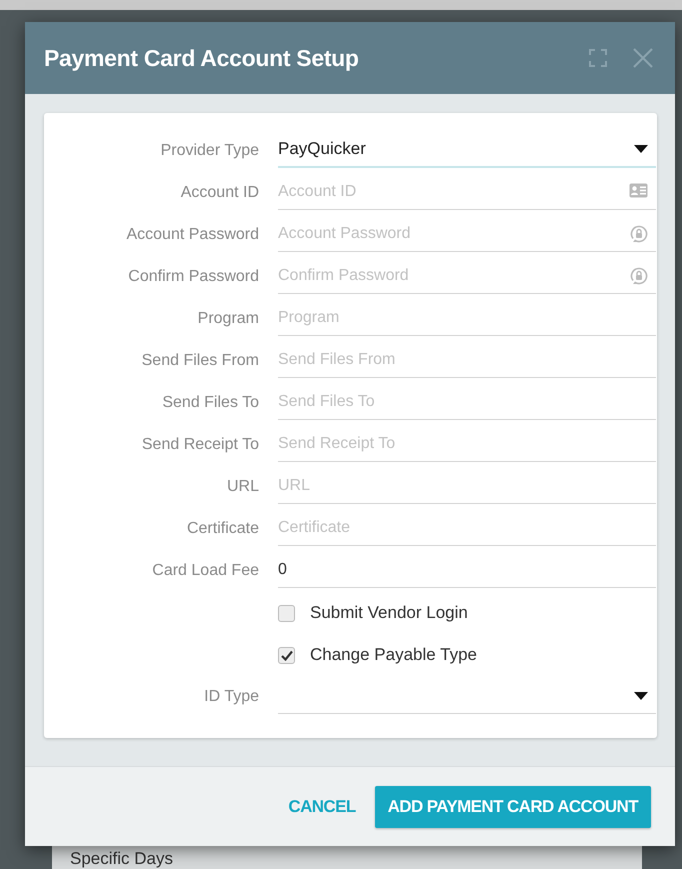  What do you see at coordinates (643, 58) in the screenshot?
I see `close-icon` at bounding box center [643, 58].